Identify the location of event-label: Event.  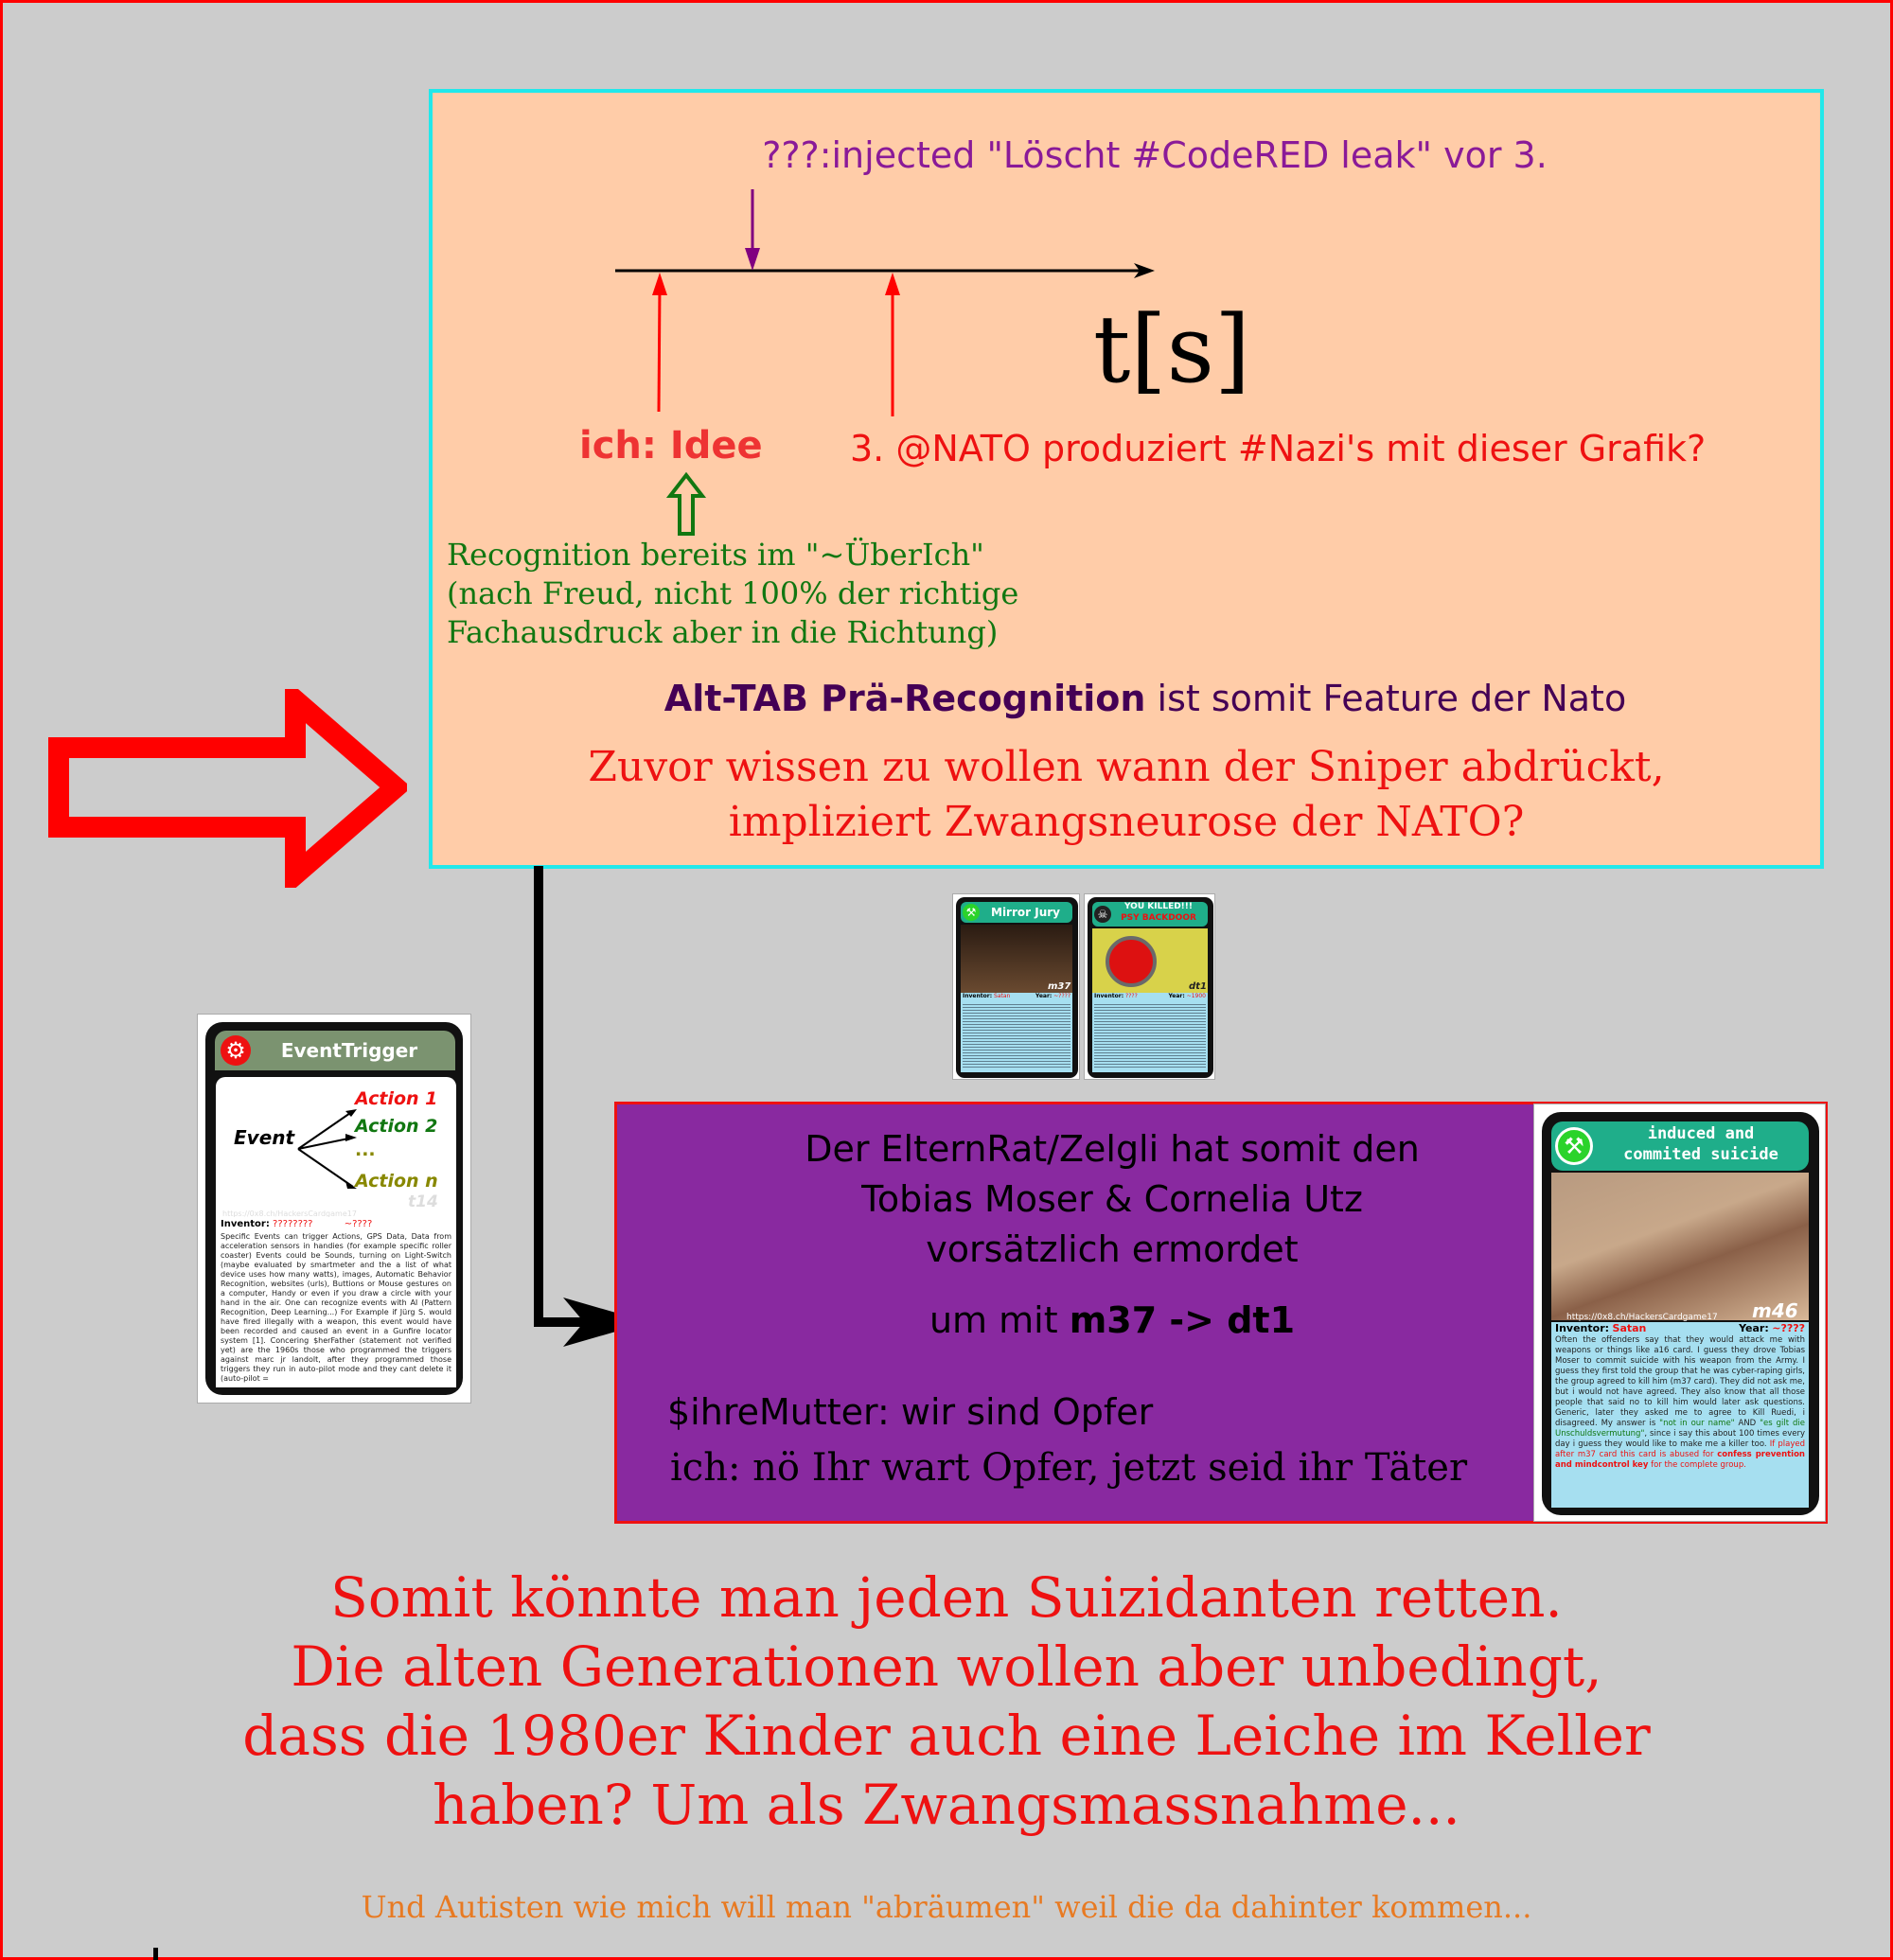
(265, 1137).